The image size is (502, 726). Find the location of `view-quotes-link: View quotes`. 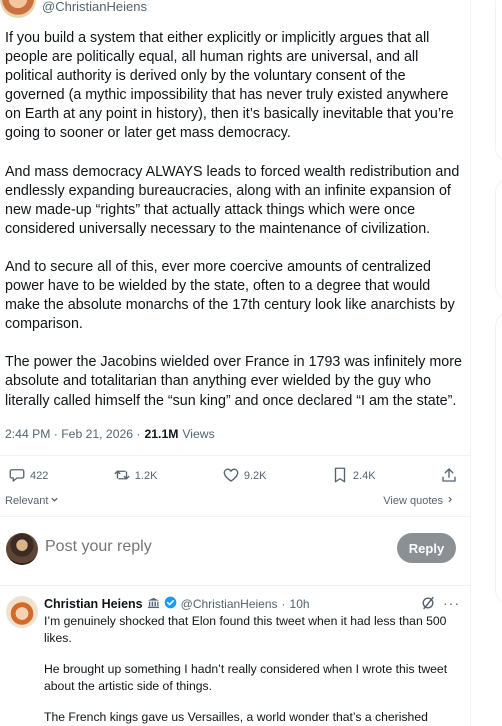

view-quotes-link: View quotes is located at coordinates (418, 501).